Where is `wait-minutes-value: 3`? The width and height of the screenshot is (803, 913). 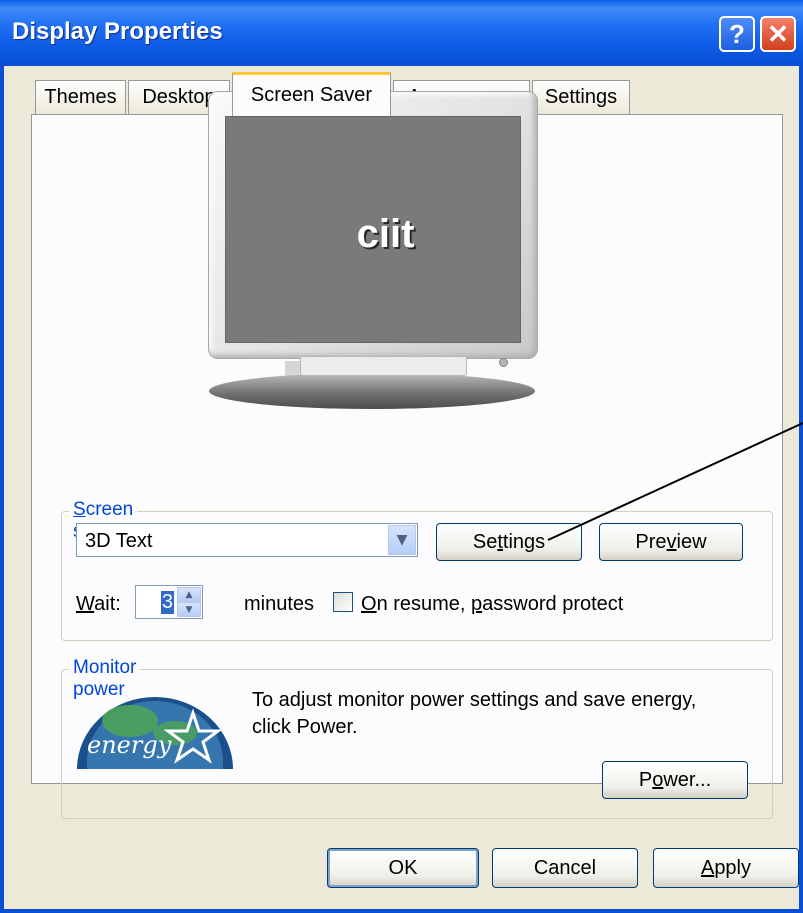 wait-minutes-value: 3 is located at coordinates (167, 602).